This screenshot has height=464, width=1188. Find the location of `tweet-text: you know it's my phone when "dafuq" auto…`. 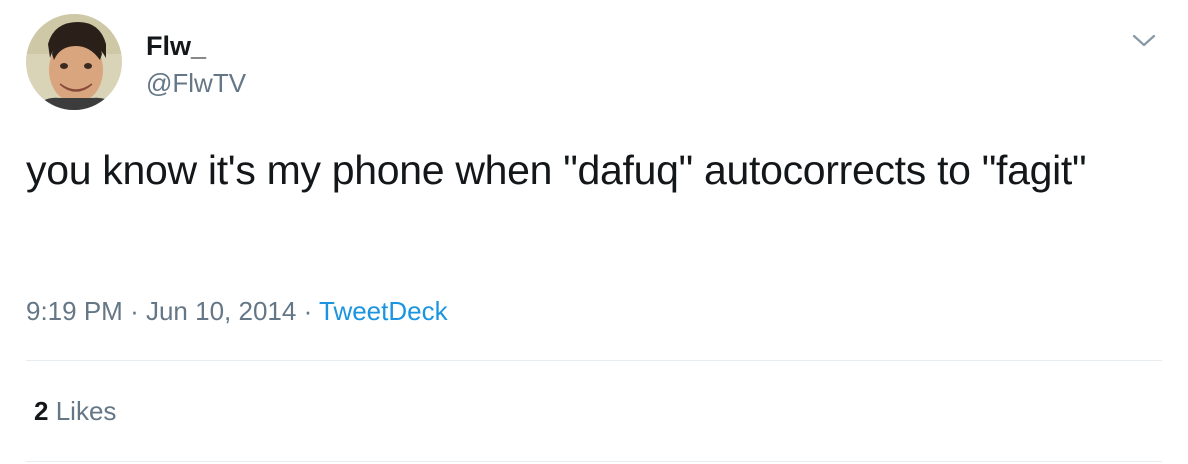

tweet-text: you know it's my phone when "dafuq" auto… is located at coordinates (556, 170).